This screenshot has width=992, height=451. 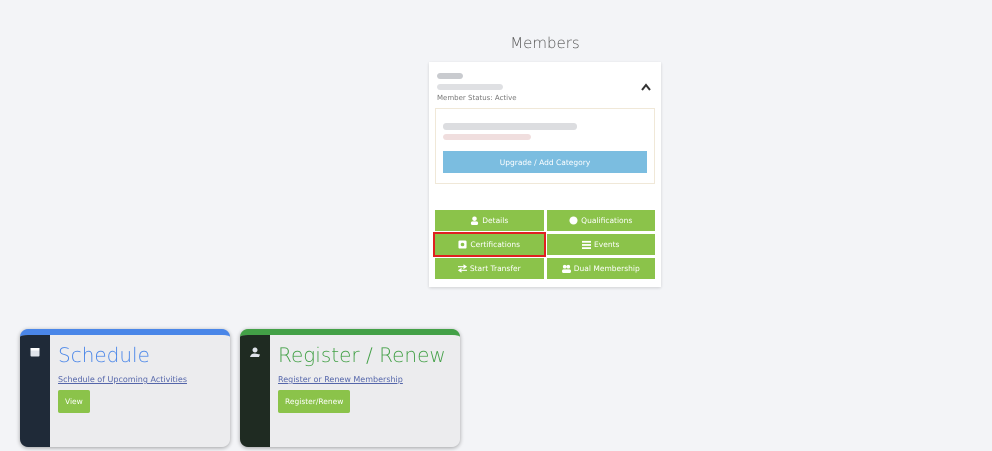 What do you see at coordinates (566, 268) in the screenshot?
I see `group-icon` at bounding box center [566, 268].